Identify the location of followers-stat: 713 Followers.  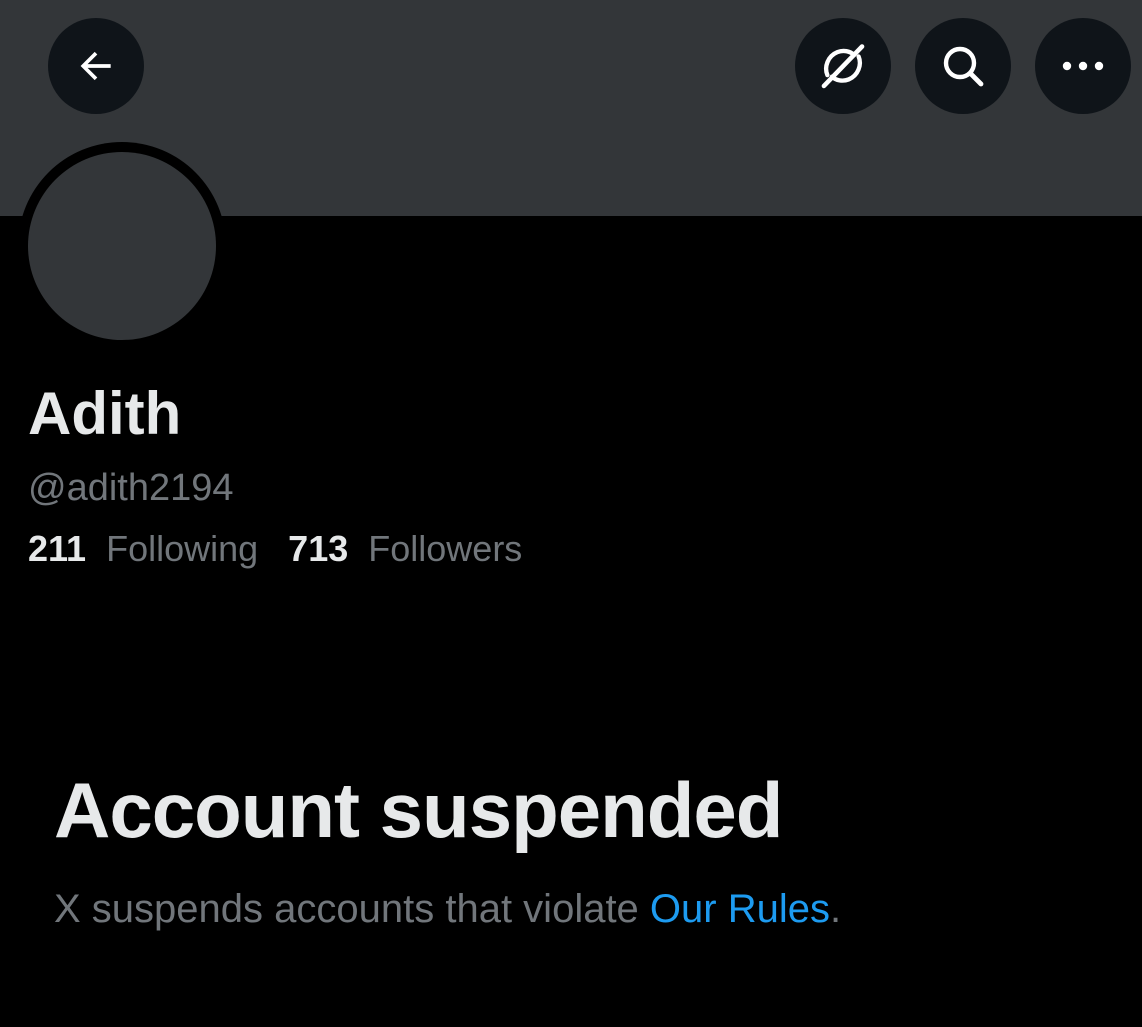
(405, 549).